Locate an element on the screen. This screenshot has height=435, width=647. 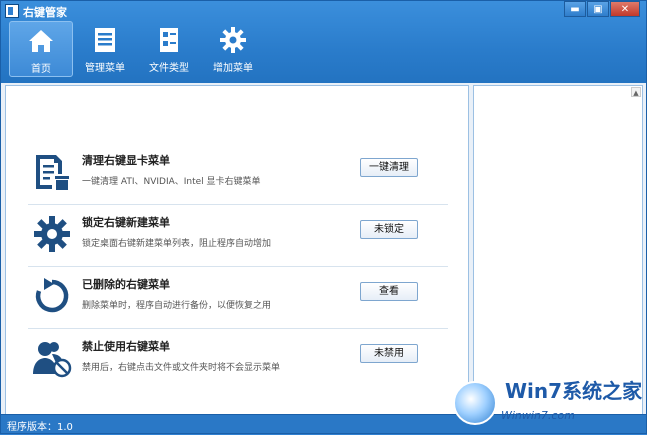
restore-arrow-icon is located at coordinates (52, 295).